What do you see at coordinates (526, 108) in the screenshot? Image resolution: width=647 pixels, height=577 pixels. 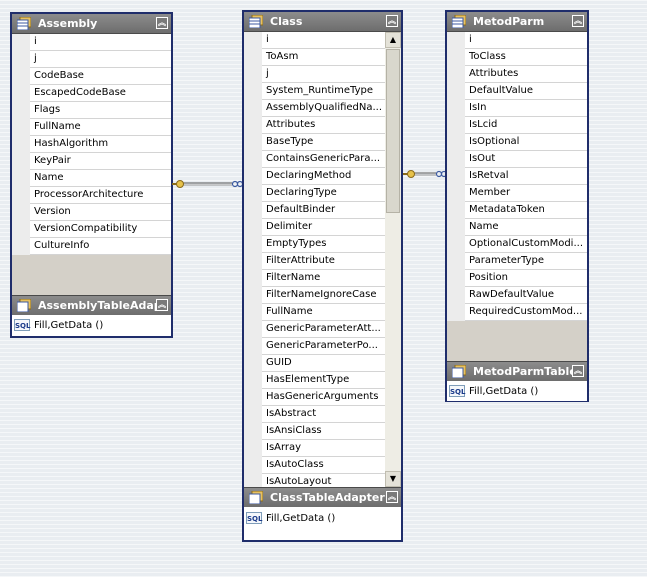 I see `field-row: IsIn` at bounding box center [526, 108].